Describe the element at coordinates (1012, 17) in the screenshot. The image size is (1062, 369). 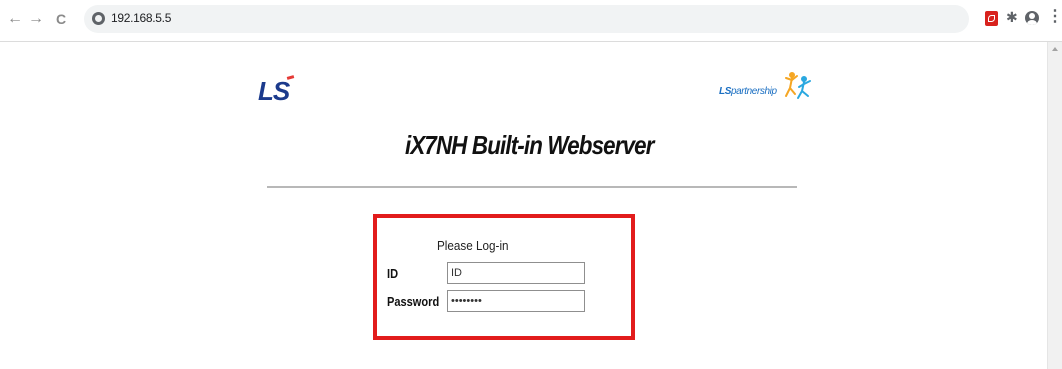
I see `extensions-icon: ✱` at that location.